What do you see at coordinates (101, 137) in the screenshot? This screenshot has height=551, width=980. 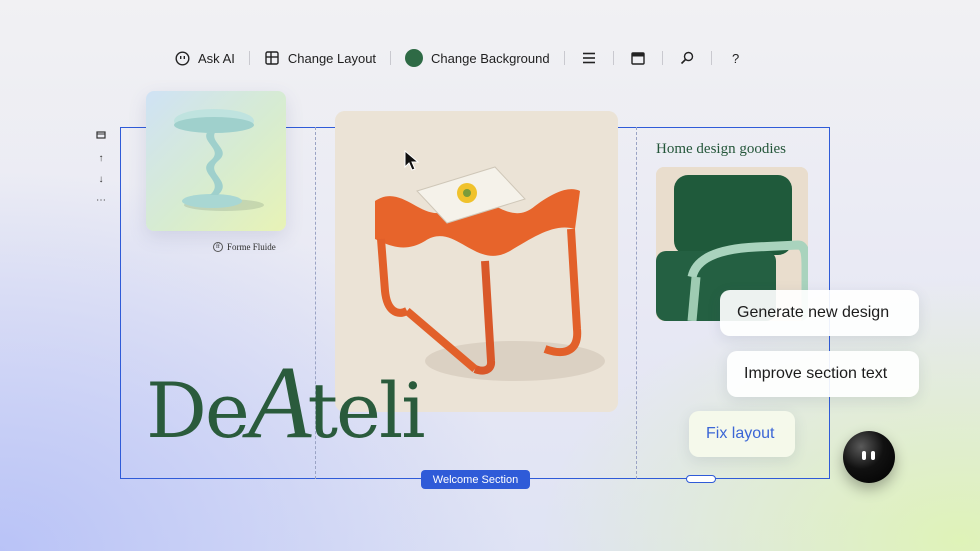 I see `section-settings-icon` at bounding box center [101, 137].